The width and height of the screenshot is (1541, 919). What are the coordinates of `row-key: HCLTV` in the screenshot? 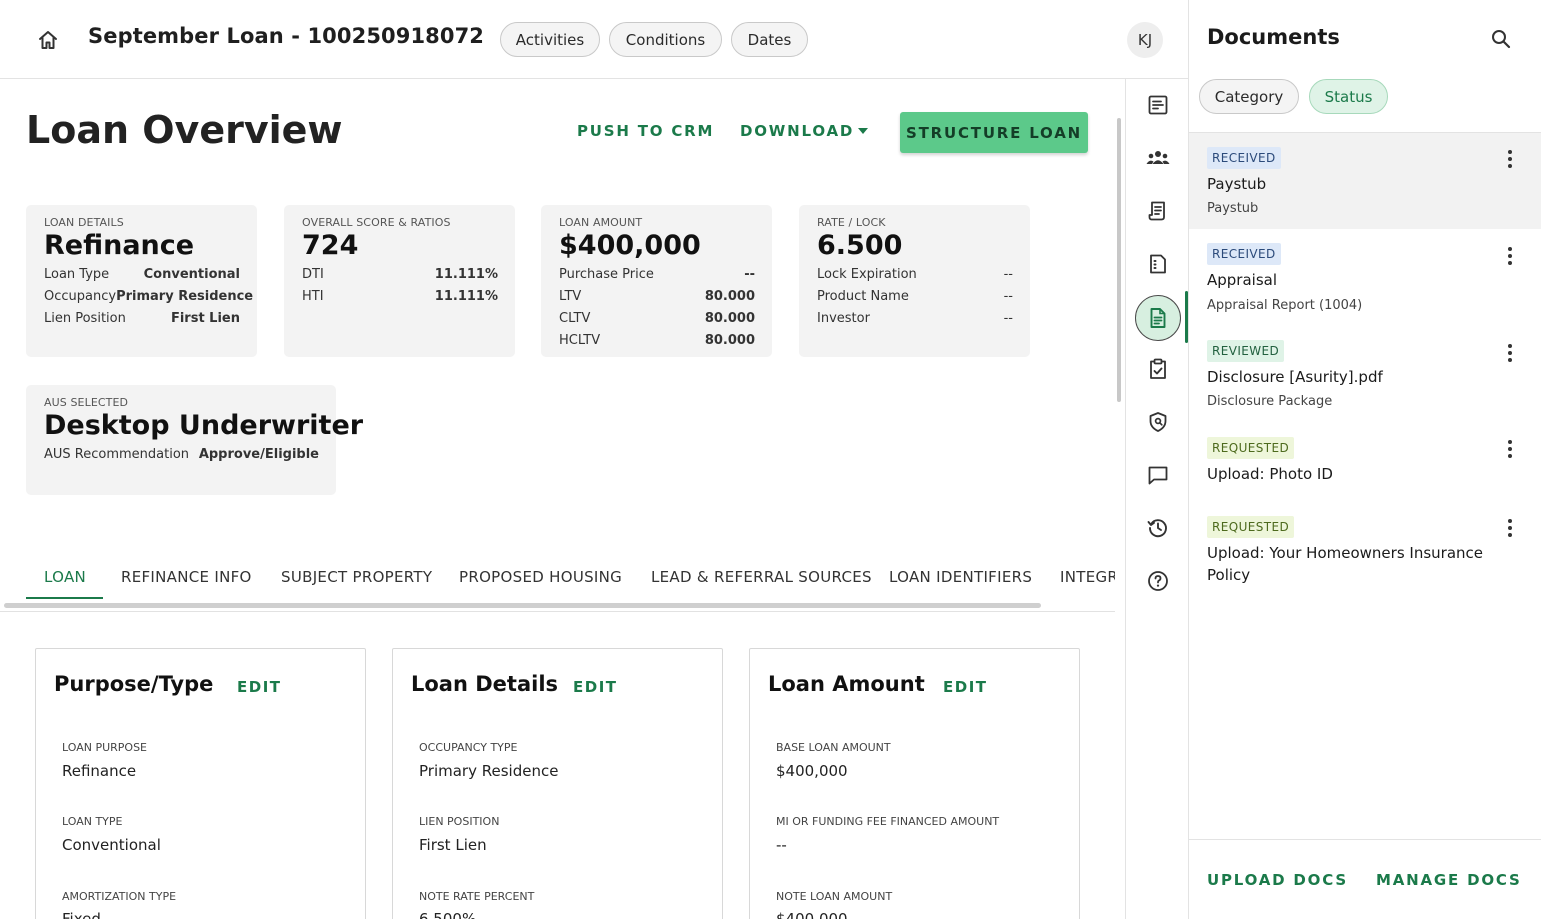 It's located at (580, 340).